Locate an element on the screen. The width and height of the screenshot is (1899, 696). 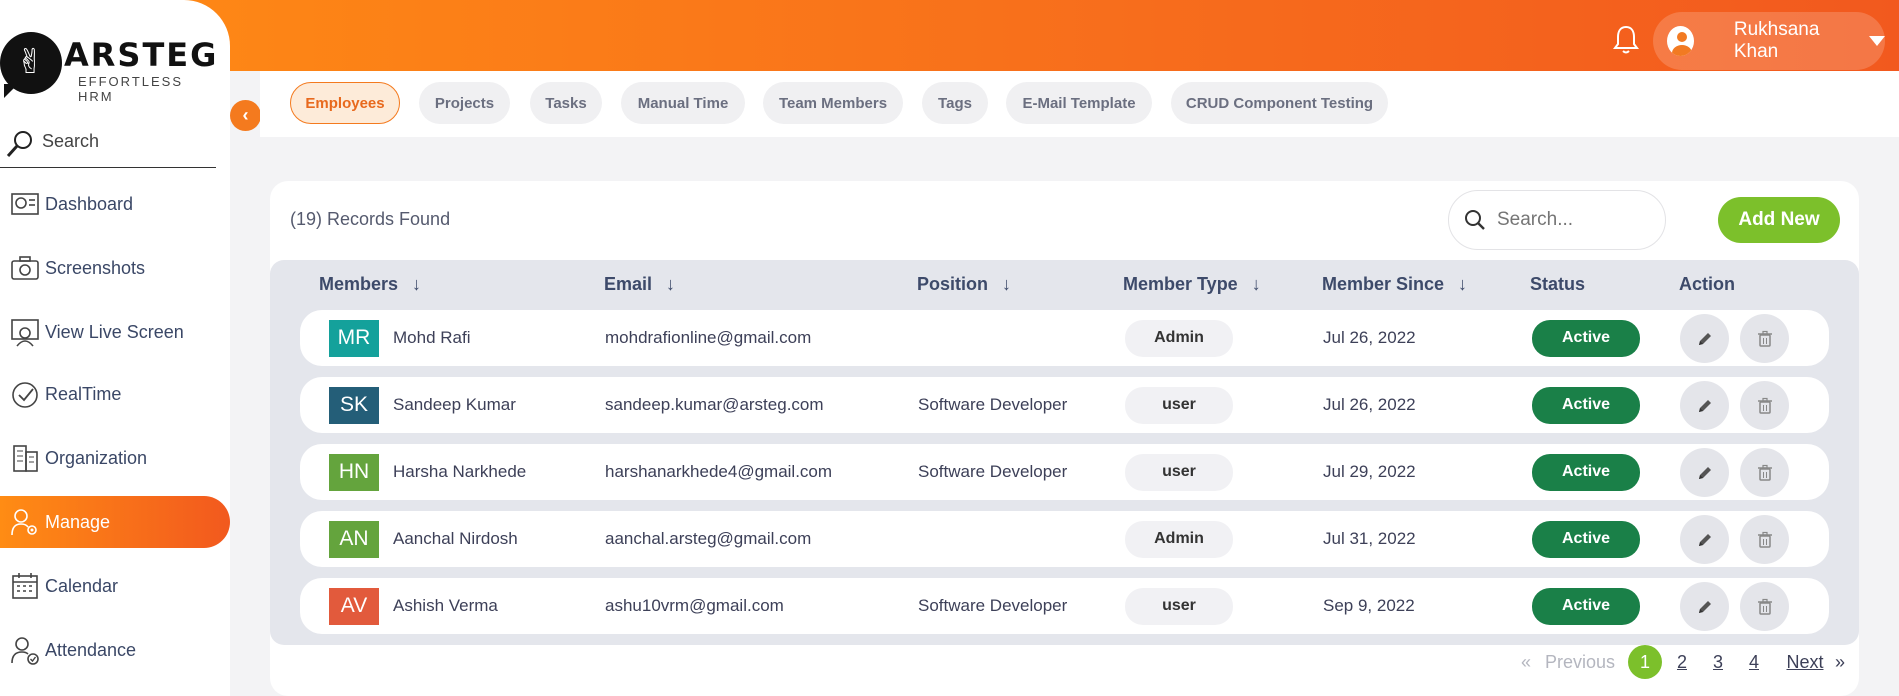
tab-manual-time: Manual Time is located at coordinates (683, 103).